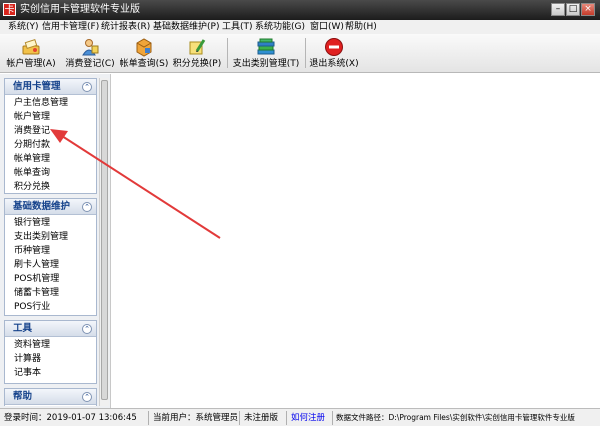 This screenshot has height=426, width=600. What do you see at coordinates (334, 64) in the screenshot?
I see `toolbar-label: 退出系统(X)` at bounding box center [334, 64].